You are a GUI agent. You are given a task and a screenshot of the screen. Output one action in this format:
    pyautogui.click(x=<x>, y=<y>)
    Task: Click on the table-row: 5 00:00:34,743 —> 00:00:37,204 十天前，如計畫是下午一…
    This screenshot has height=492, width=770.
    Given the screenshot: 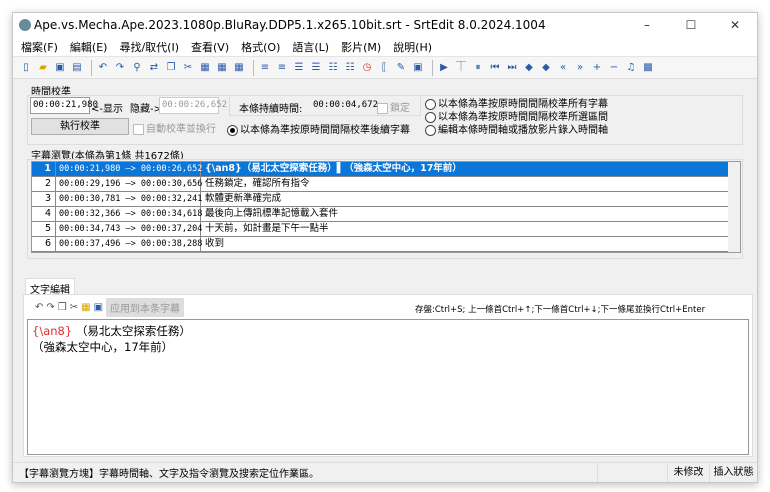 What is the action you would take?
    pyautogui.click(x=386, y=229)
    